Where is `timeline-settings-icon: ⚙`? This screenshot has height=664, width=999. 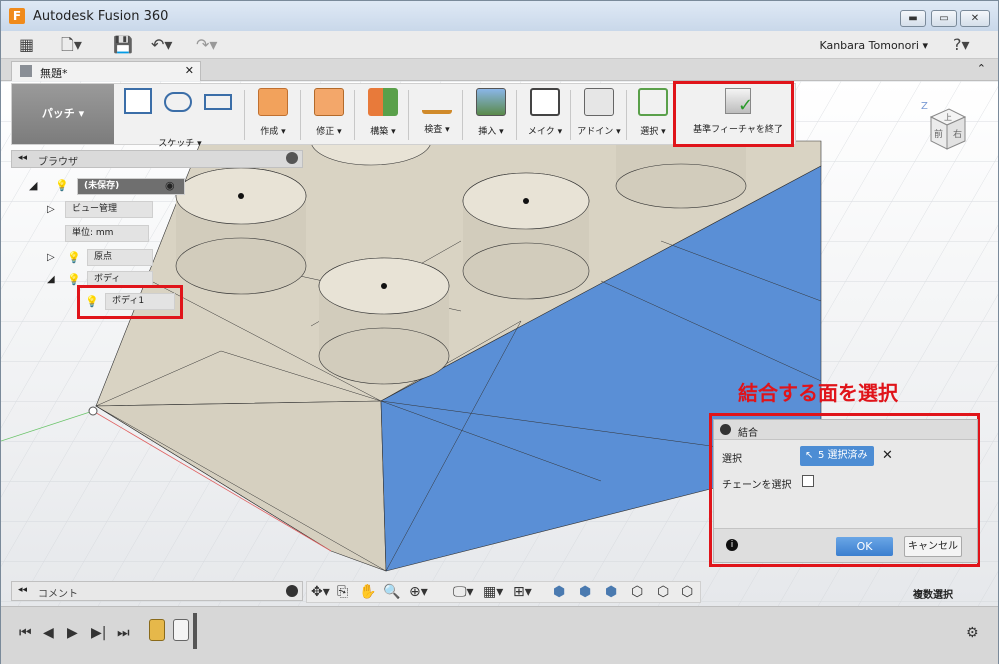
timeline-settings-icon: ⚙ is located at coordinates (972, 633).